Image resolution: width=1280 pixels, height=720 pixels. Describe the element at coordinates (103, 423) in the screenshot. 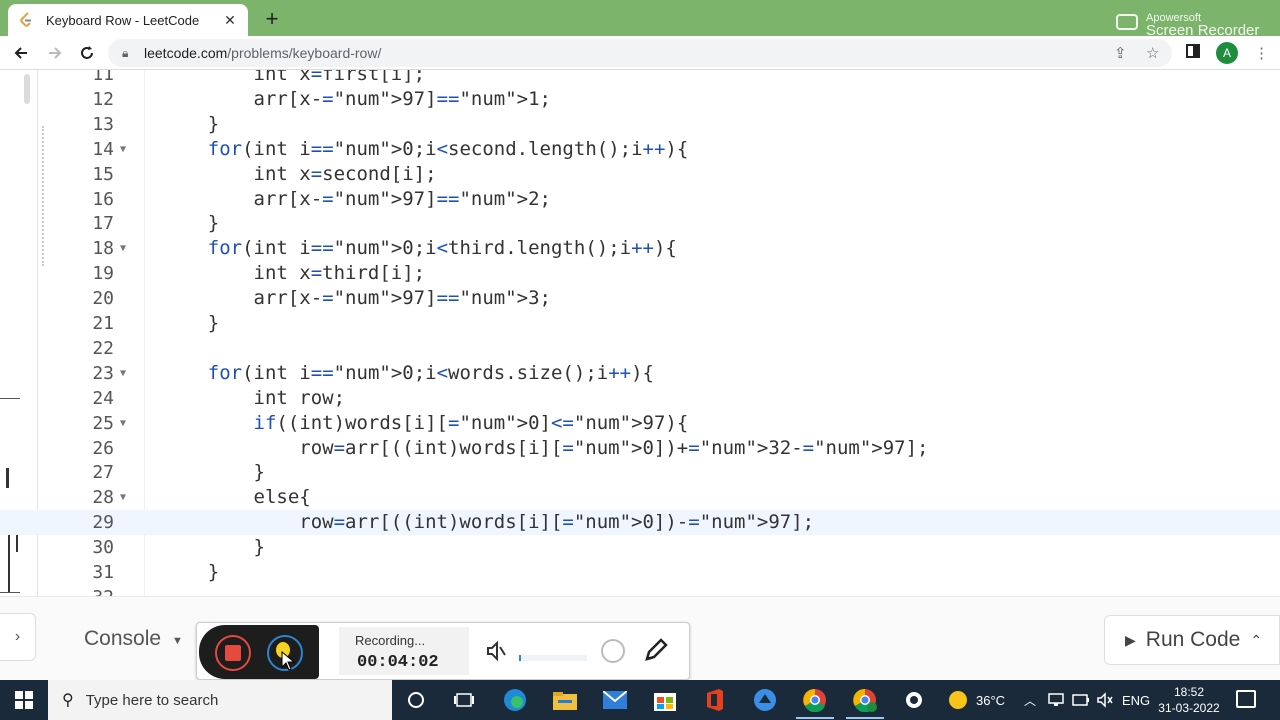

I see `line-number: 25` at that location.